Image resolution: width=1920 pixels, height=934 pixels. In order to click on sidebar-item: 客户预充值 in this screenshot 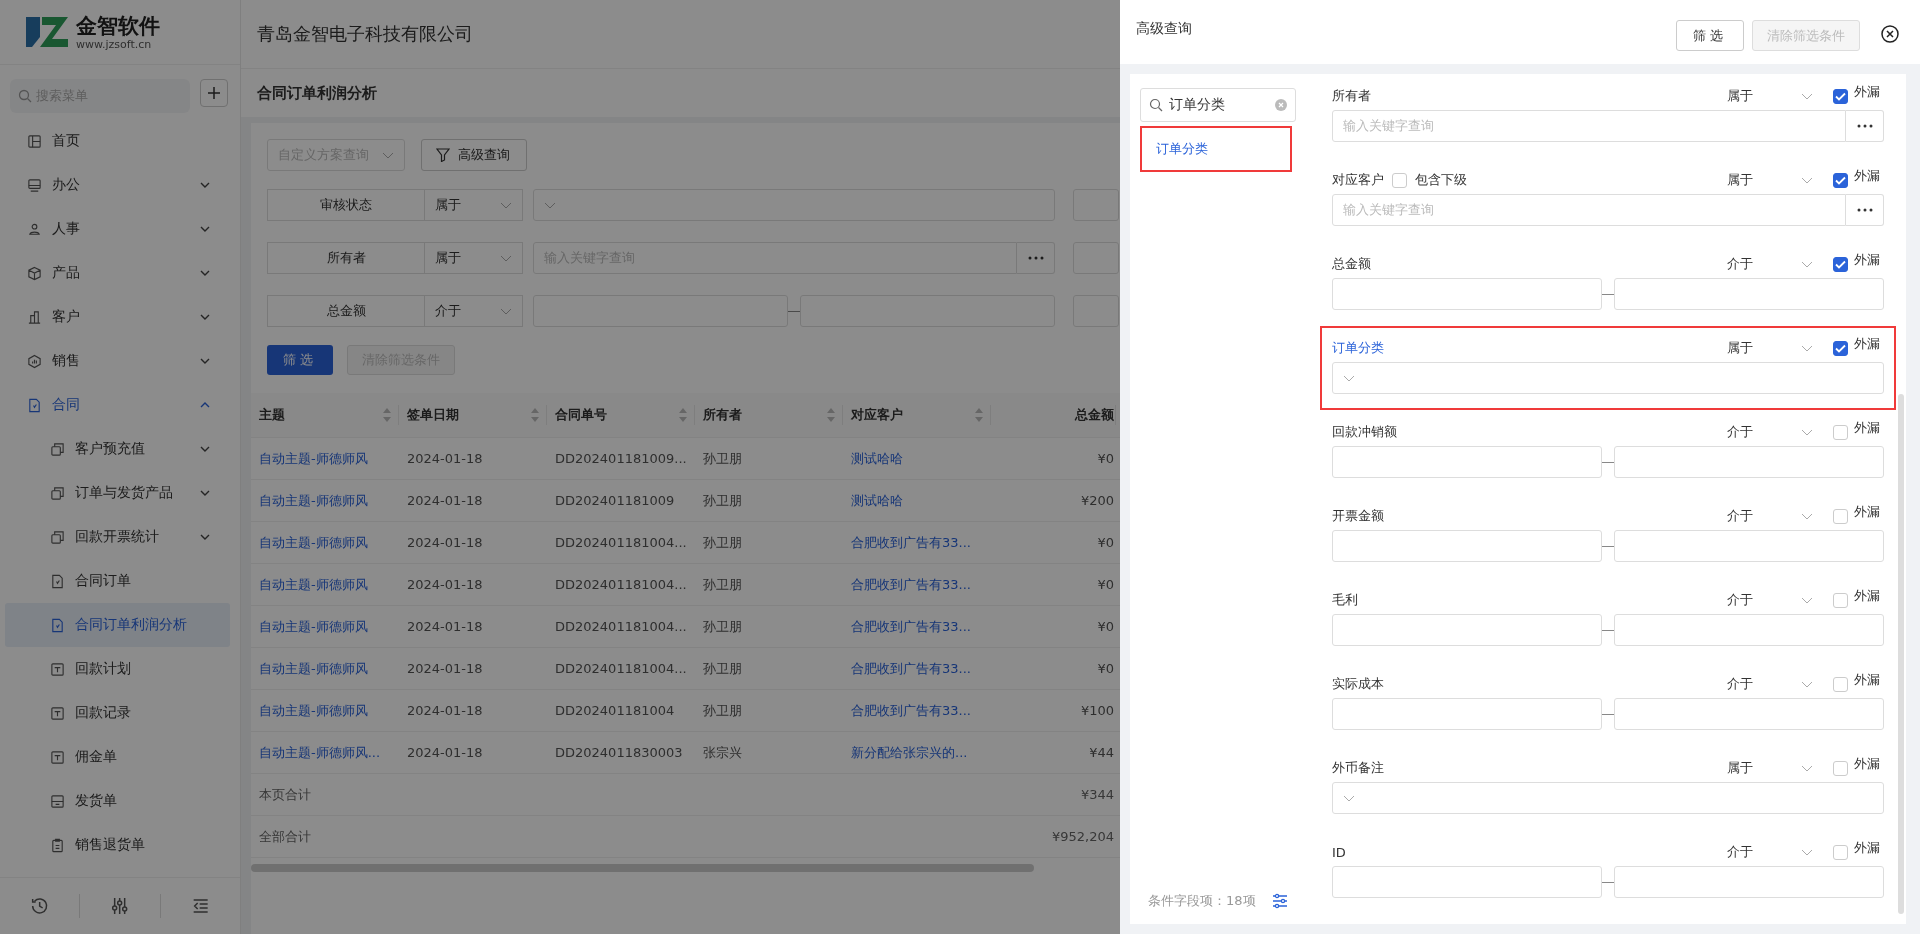, I will do `click(120, 449)`.